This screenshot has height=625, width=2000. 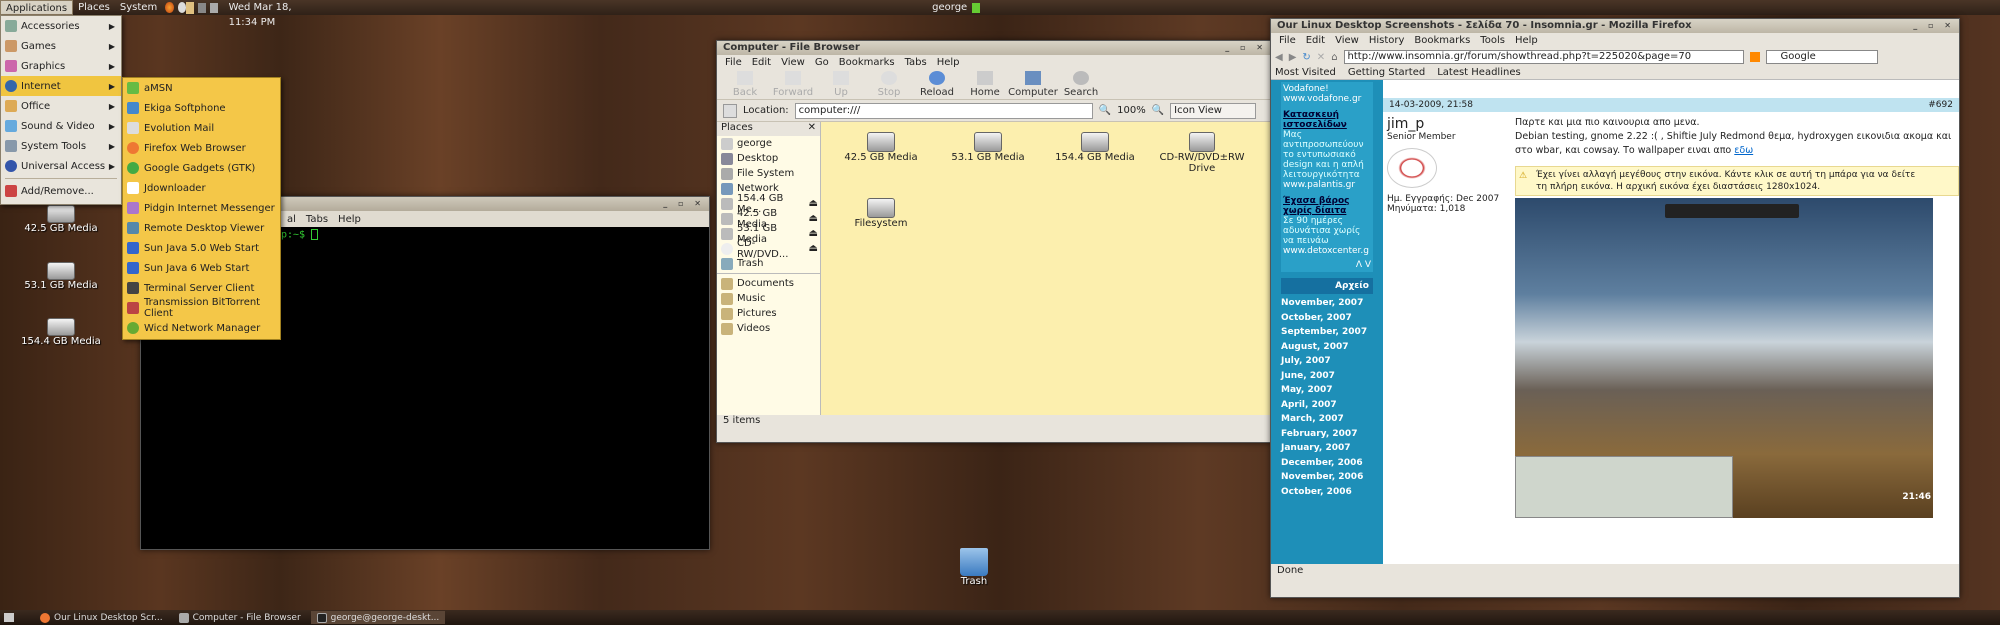 What do you see at coordinates (768, 298) in the screenshot?
I see `sidebar-item-music: Music` at bounding box center [768, 298].